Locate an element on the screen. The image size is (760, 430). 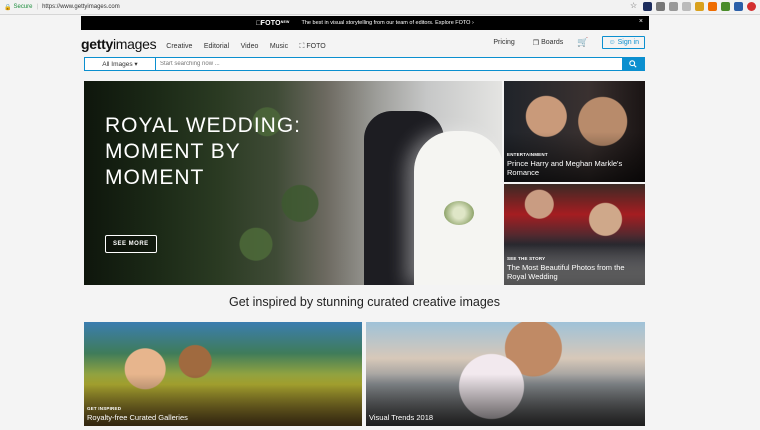
nav-foto: ⛶ FOTO is located at coordinates (313, 46).